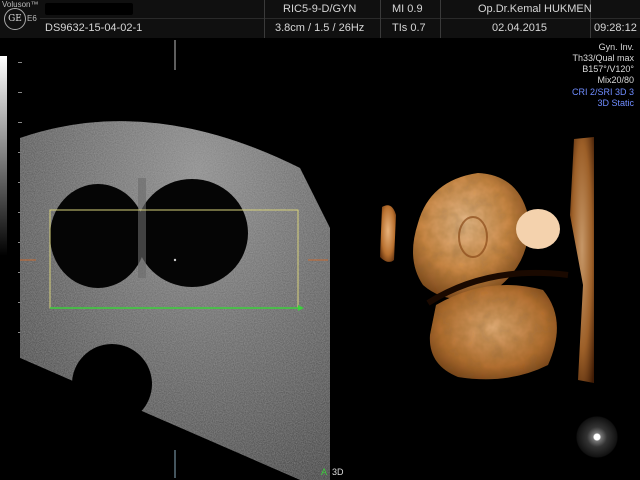 The height and width of the screenshot is (480, 640). I want to click on side-info-3: Mix20/80, so click(615, 80).